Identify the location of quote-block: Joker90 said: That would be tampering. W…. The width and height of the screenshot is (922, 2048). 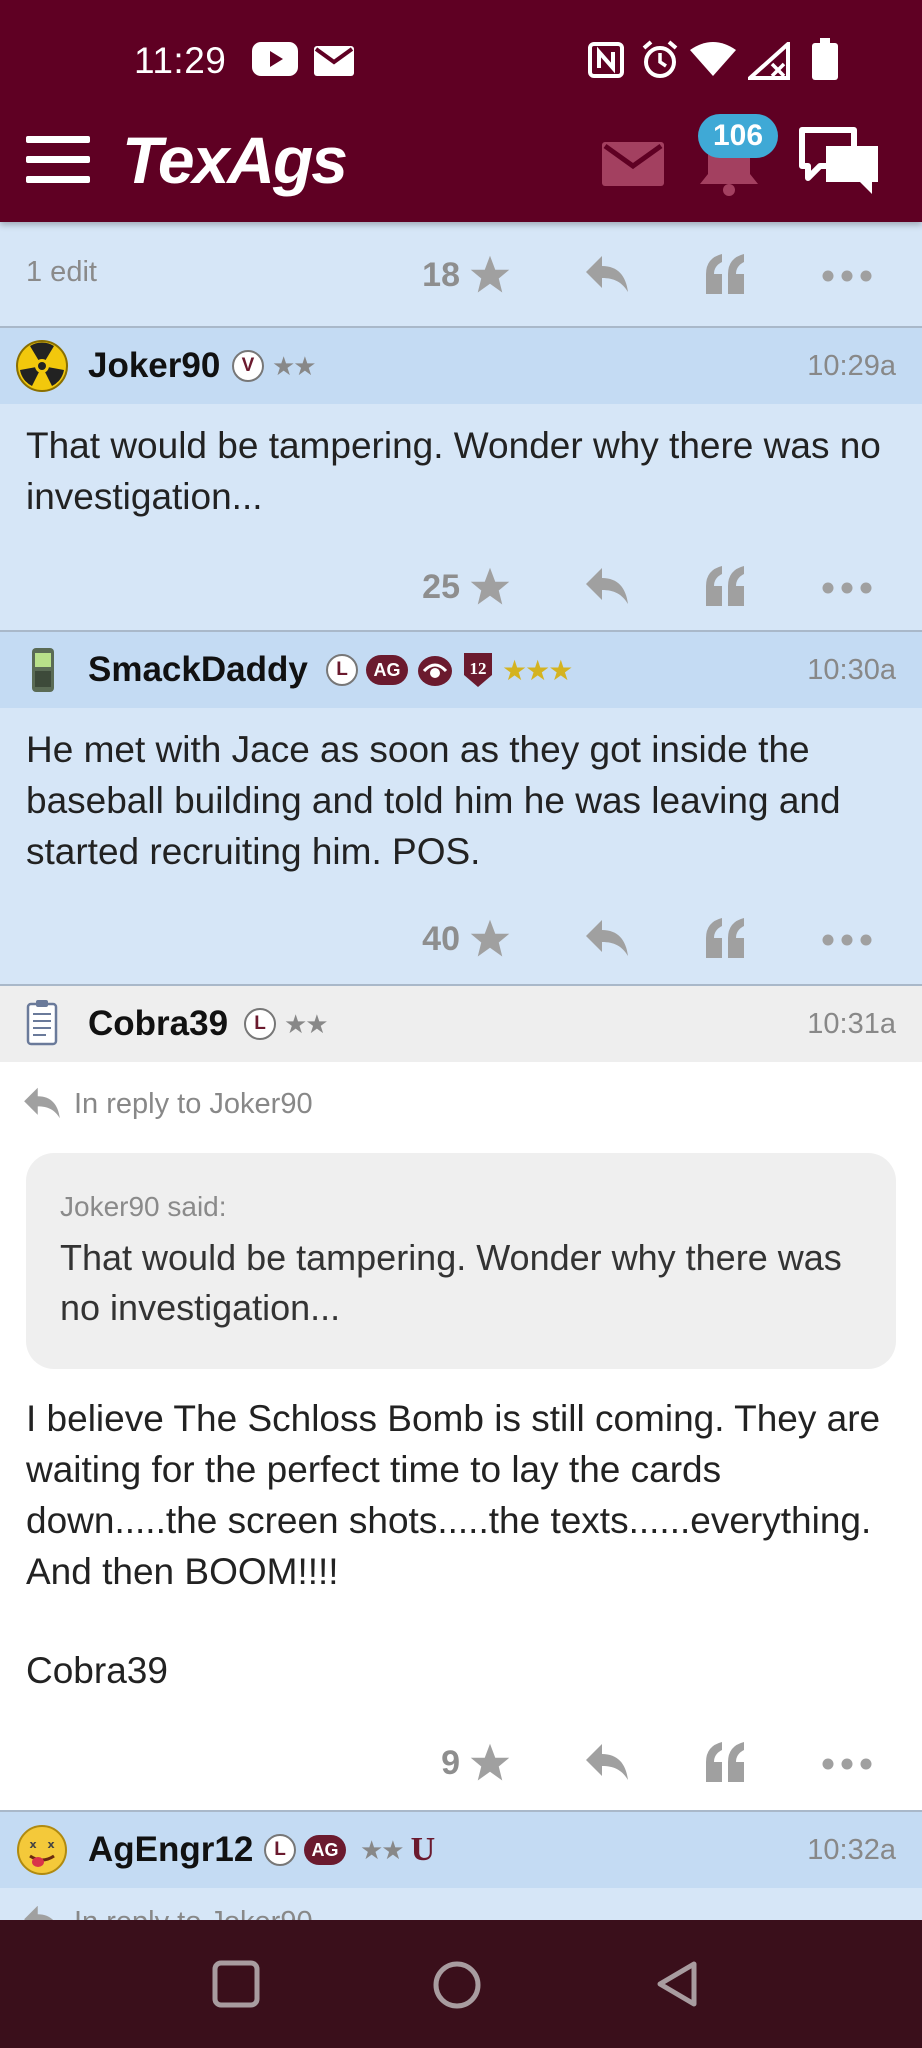
(461, 1261).